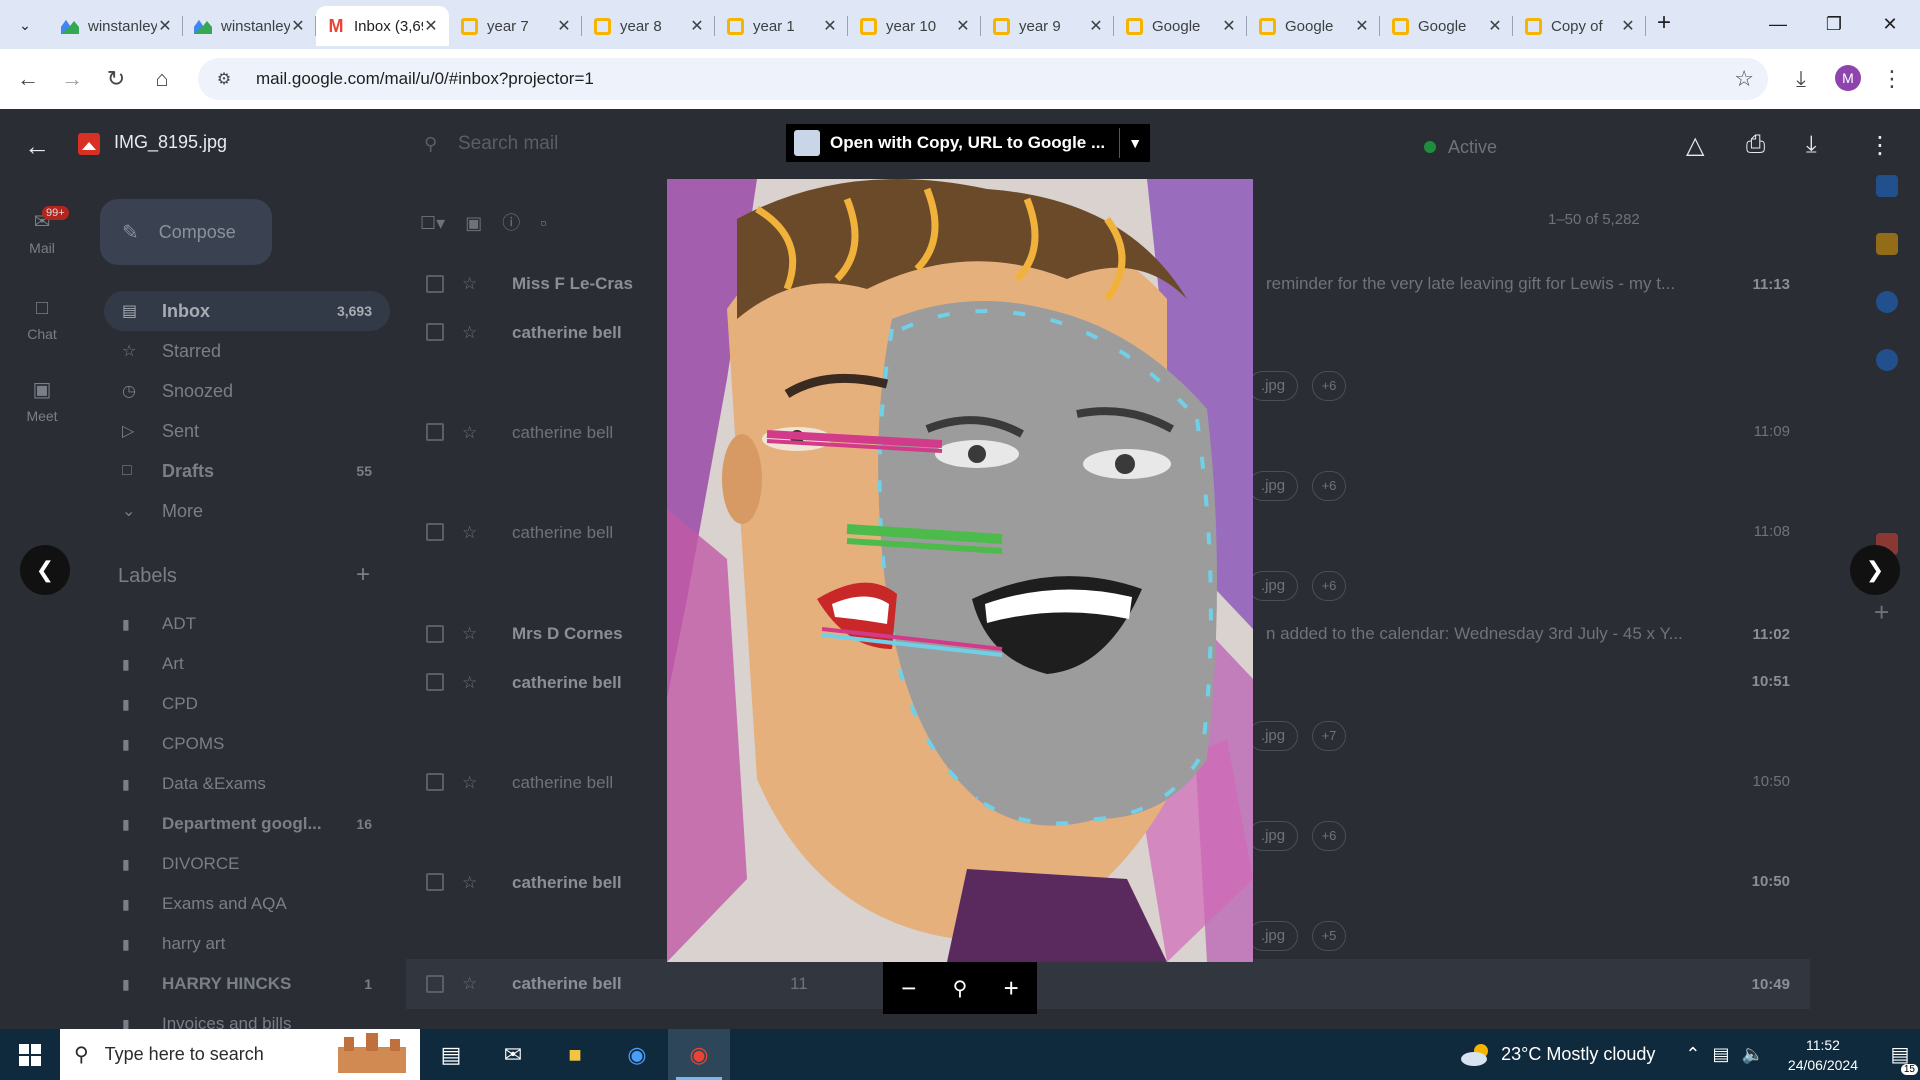  Describe the element at coordinates (1900, 1058) in the screenshot. I see `notifications-button: ▤ 15` at that location.